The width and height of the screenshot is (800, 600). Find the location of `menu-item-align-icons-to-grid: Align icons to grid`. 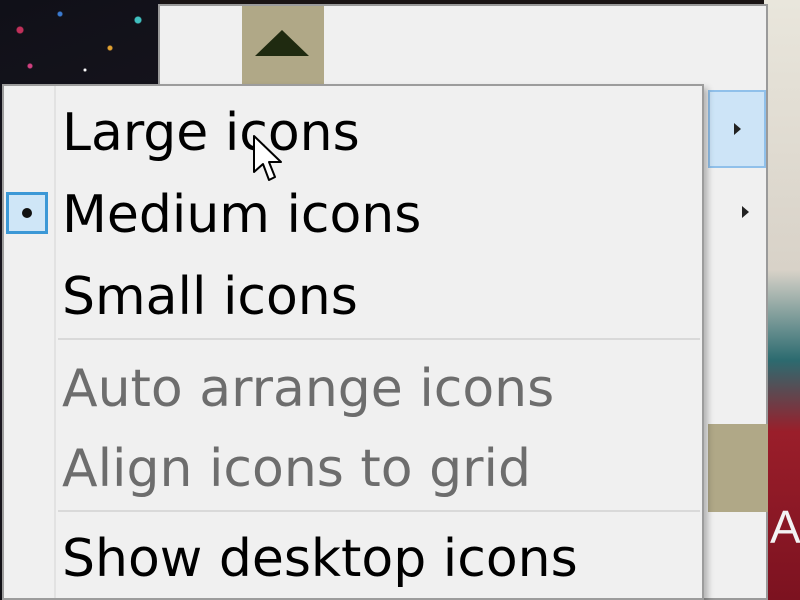

menu-item-align-icons-to-grid: Align icons to grid is located at coordinates (353, 469).